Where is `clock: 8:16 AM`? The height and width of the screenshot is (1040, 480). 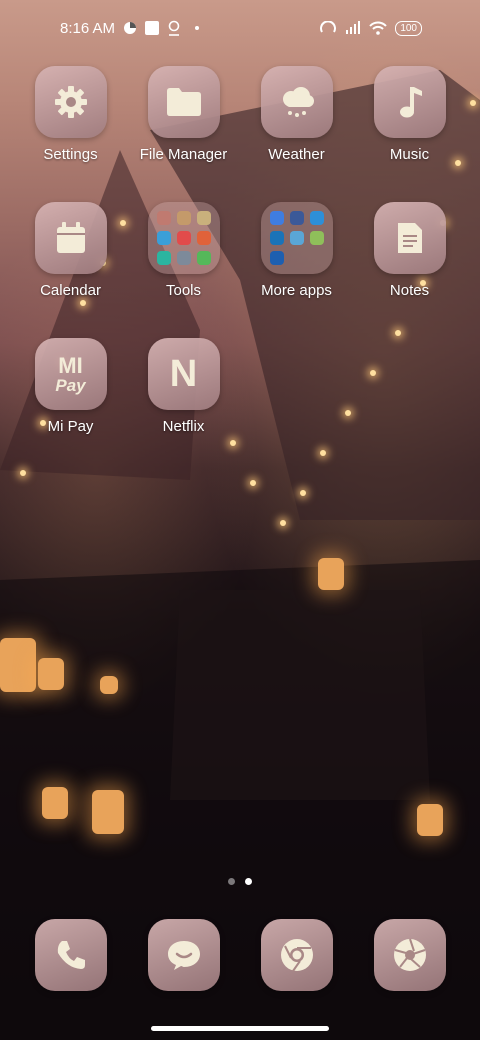
clock: 8:16 AM is located at coordinates (88, 28).